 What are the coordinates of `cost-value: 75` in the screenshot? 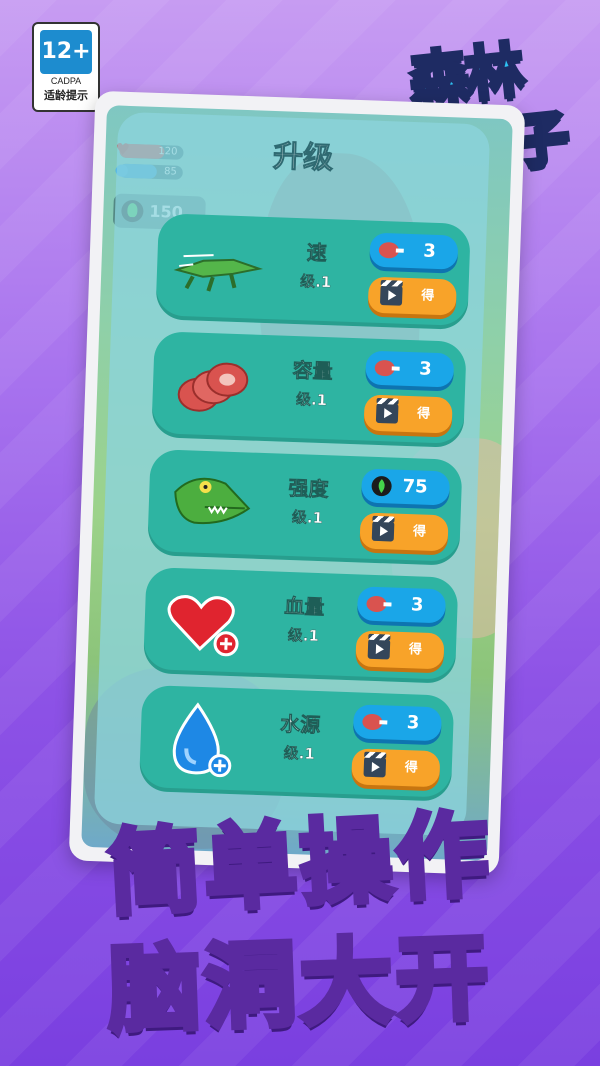 It's located at (415, 486).